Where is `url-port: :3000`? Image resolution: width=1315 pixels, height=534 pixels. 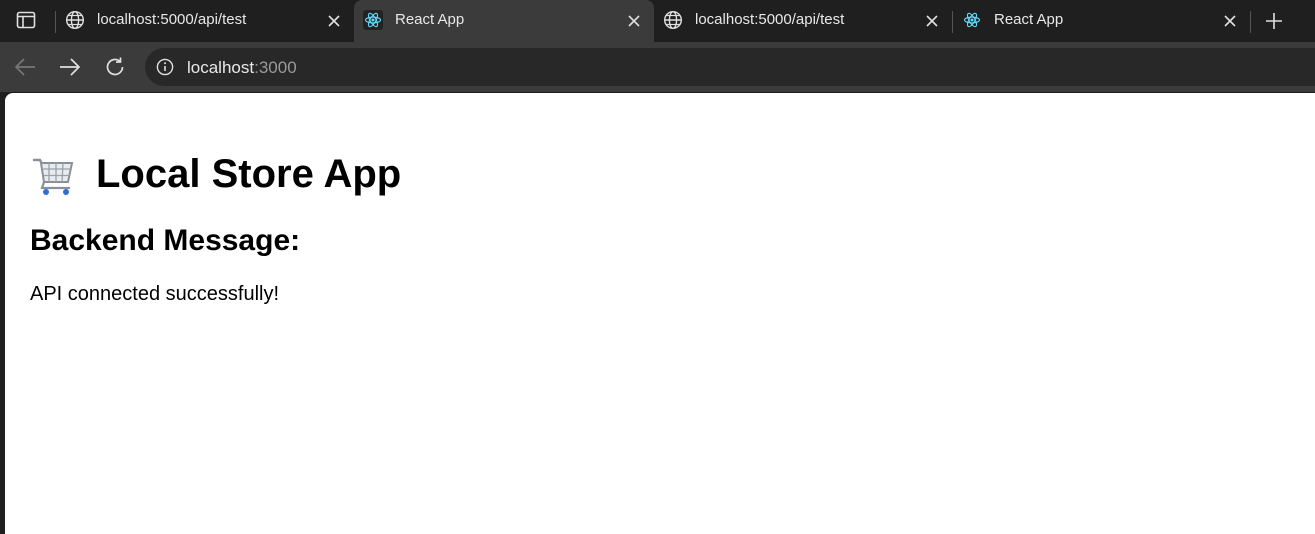
url-port: :3000 is located at coordinates (275, 67).